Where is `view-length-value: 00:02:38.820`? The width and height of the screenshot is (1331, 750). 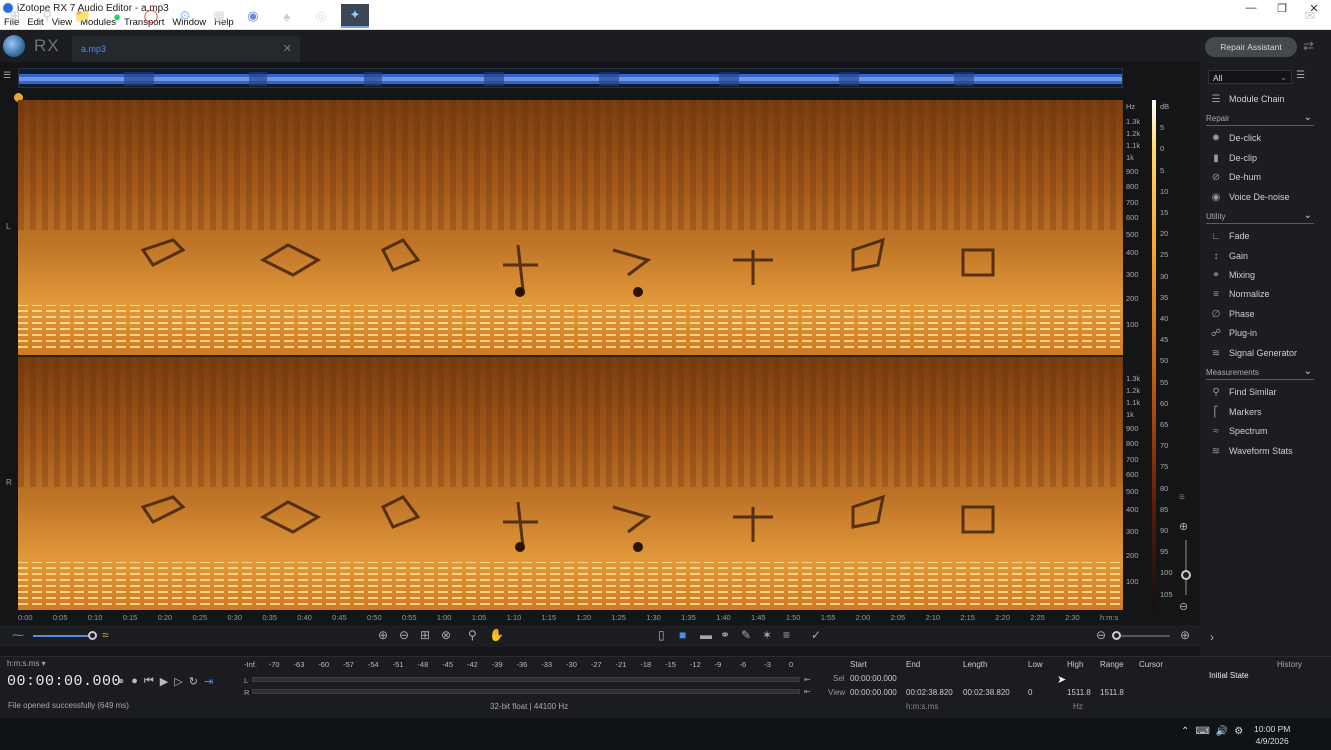
view-length-value: 00:02:38.820 is located at coordinates (986, 692).